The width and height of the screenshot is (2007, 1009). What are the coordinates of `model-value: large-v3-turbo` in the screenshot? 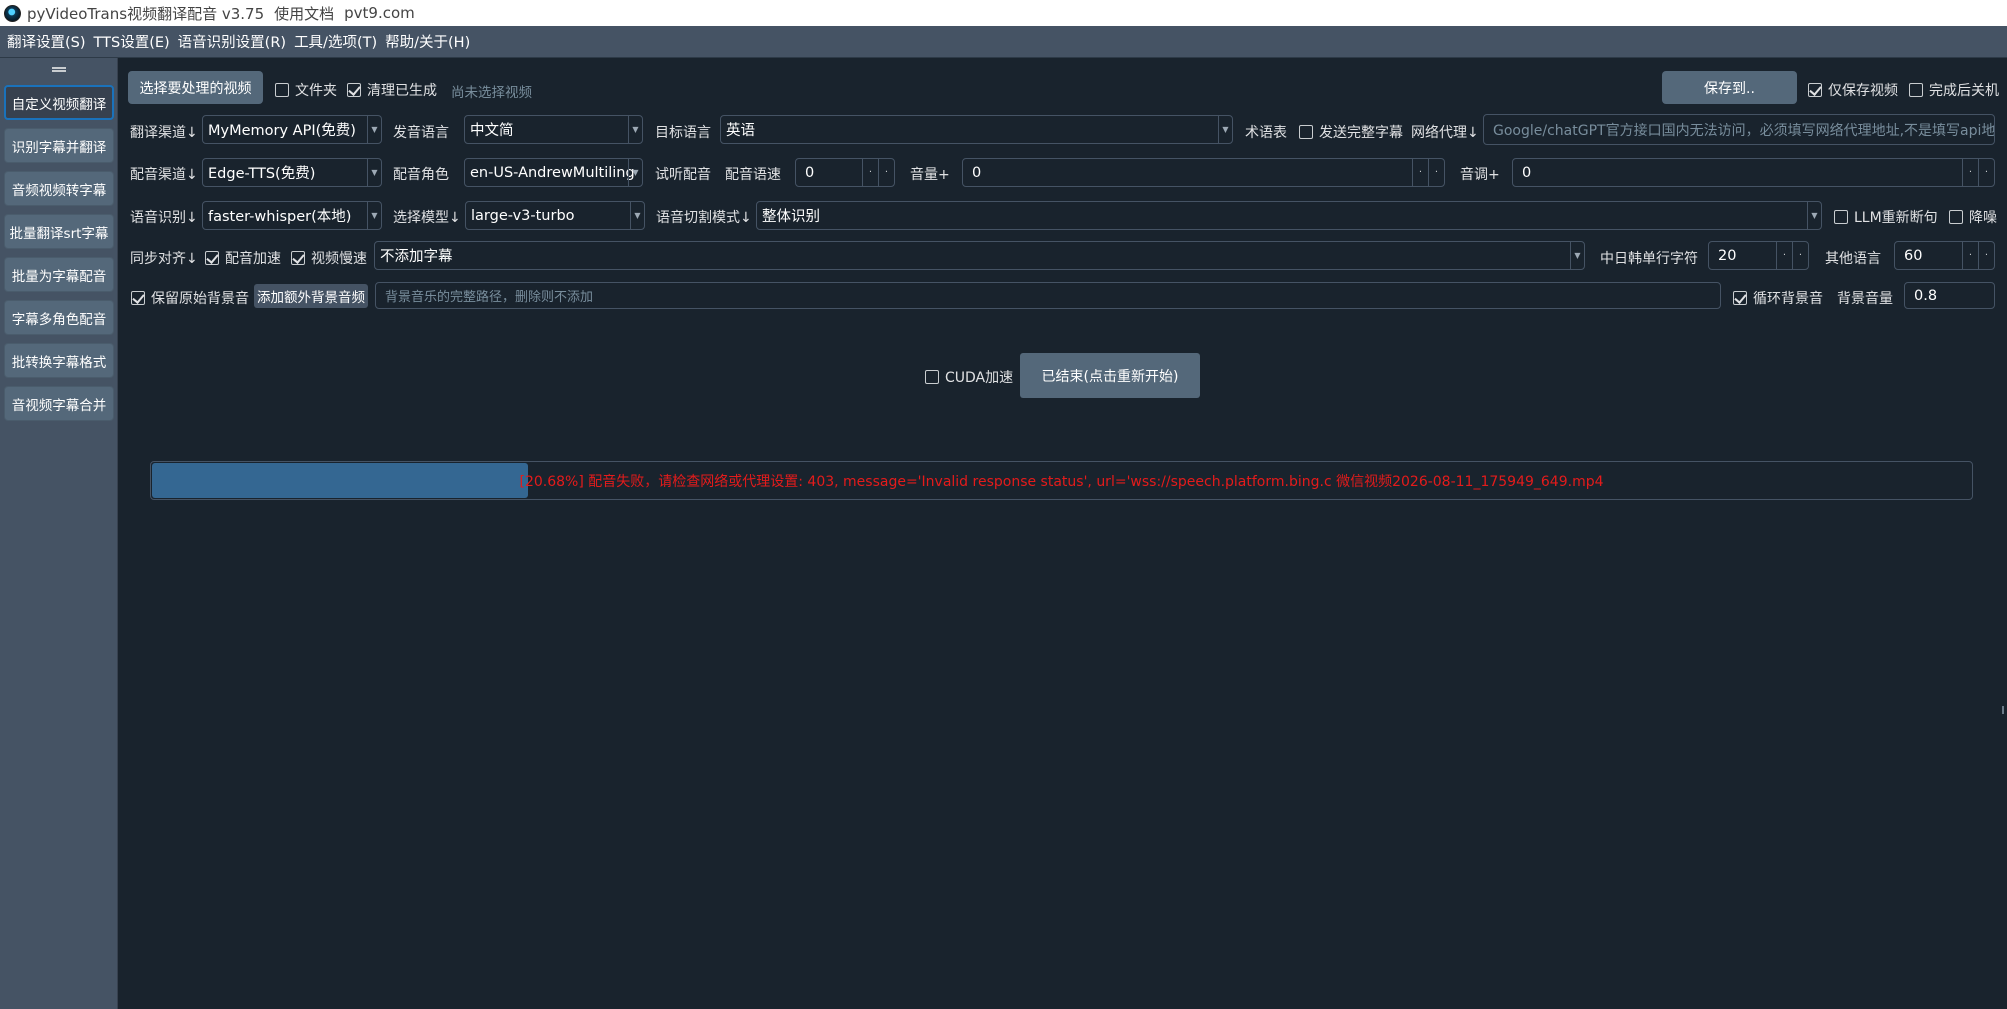 It's located at (523, 215).